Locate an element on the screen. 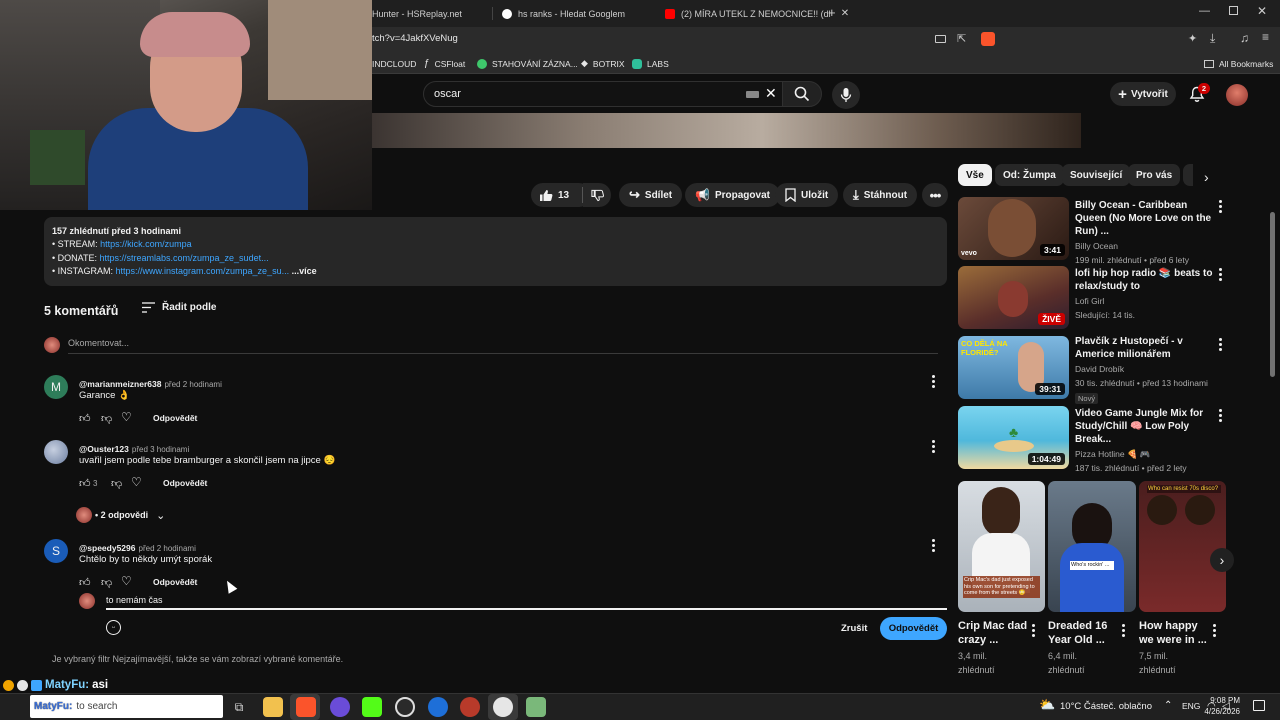 Image resolution: width=1280 pixels, height=720 pixels. brave-icon is located at coordinates (306, 707).